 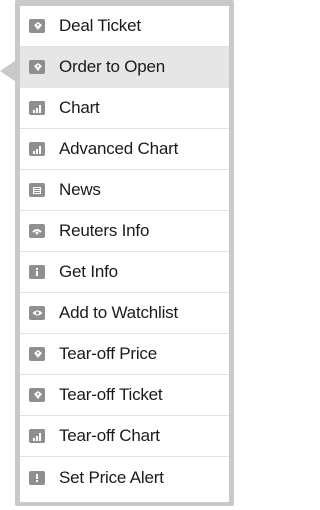 I want to click on eye-icon, so click(x=37, y=313).